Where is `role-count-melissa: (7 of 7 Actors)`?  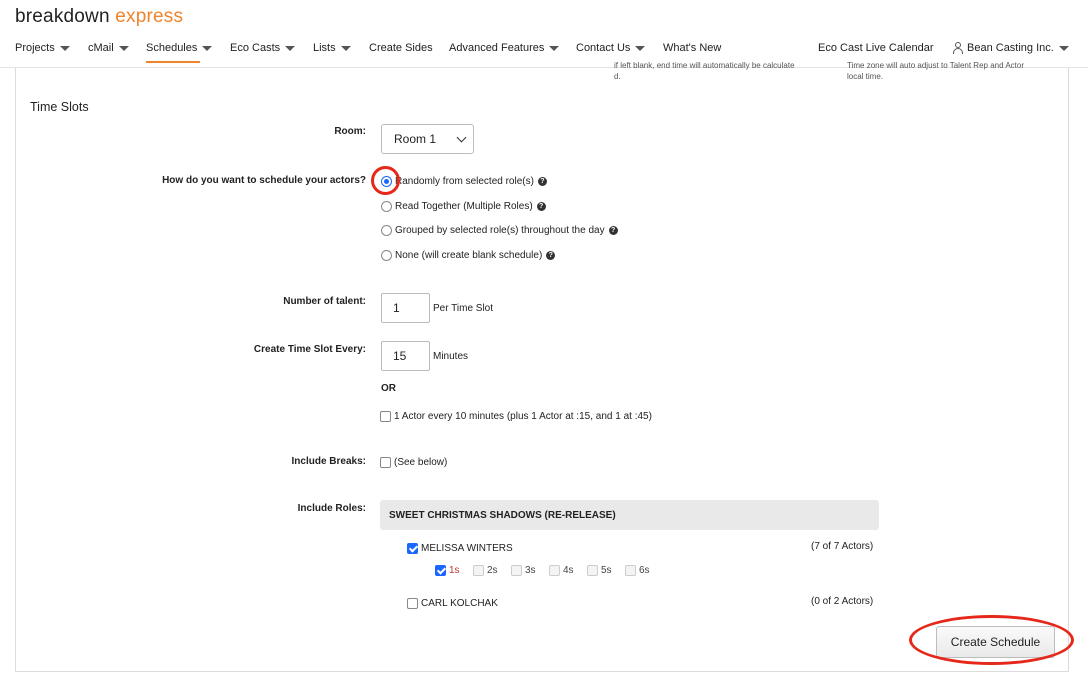 role-count-melissa: (7 of 7 Actors) is located at coordinates (842, 546).